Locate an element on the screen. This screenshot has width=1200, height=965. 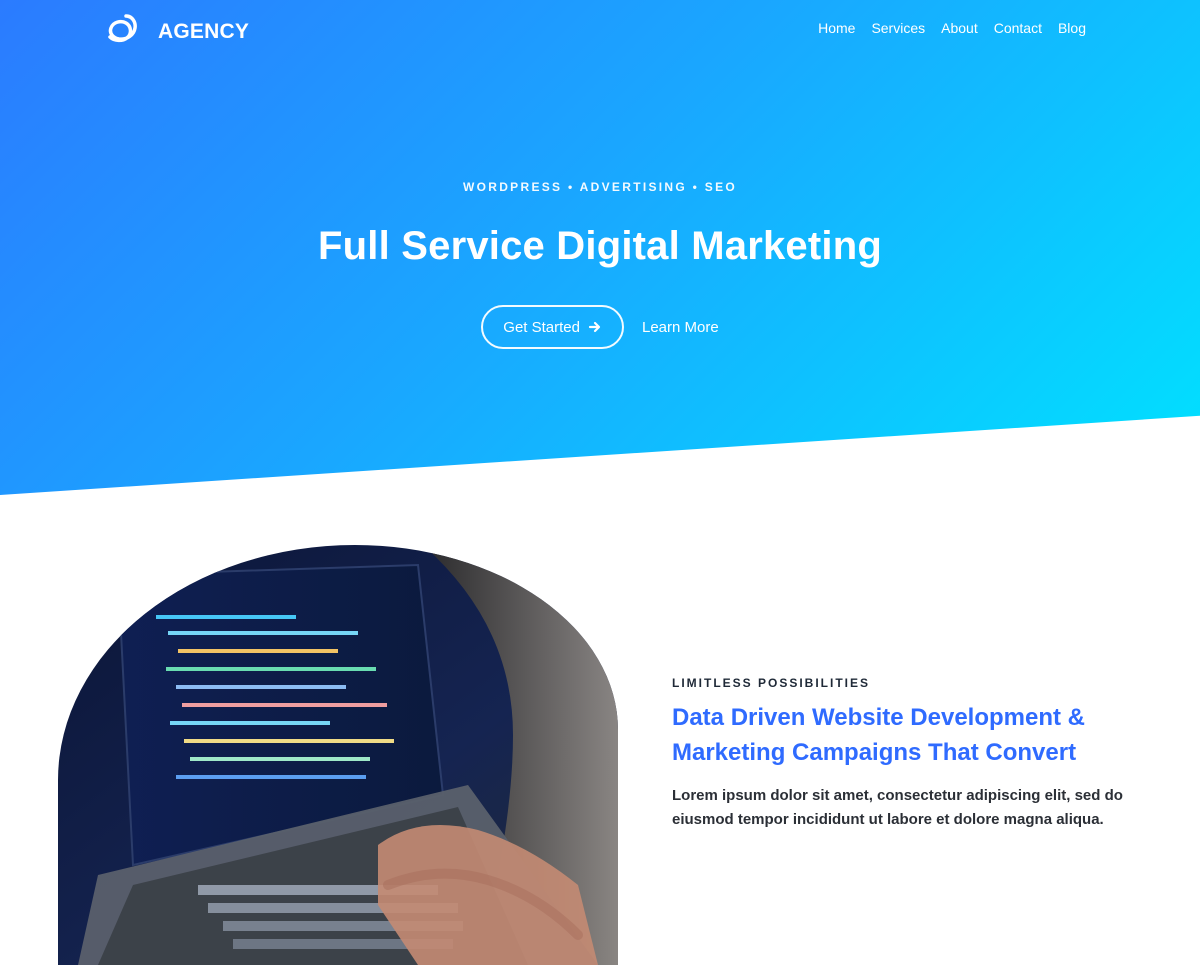
learn-more-link: Learn More is located at coordinates (680, 327).